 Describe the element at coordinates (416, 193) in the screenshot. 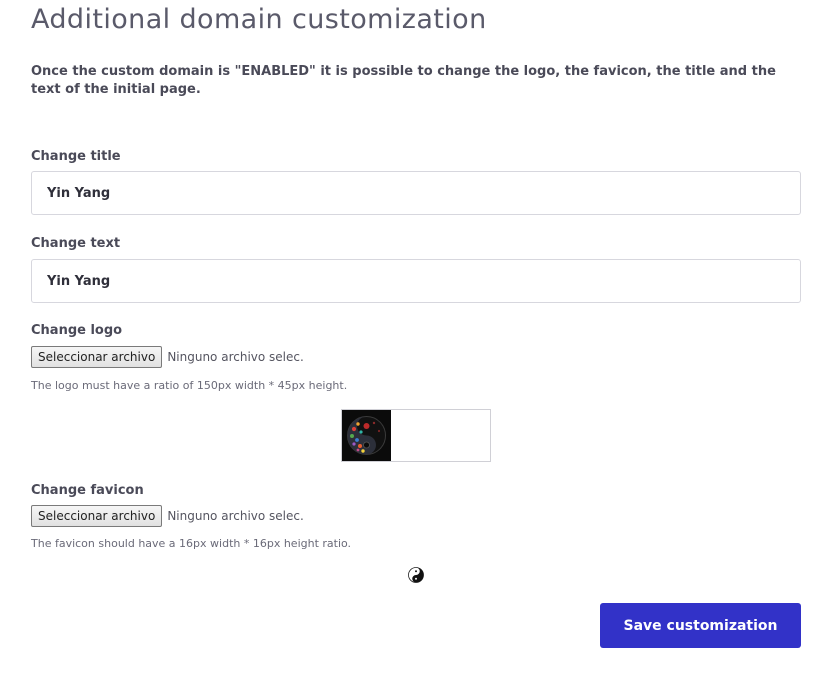

I see `title-input` at that location.